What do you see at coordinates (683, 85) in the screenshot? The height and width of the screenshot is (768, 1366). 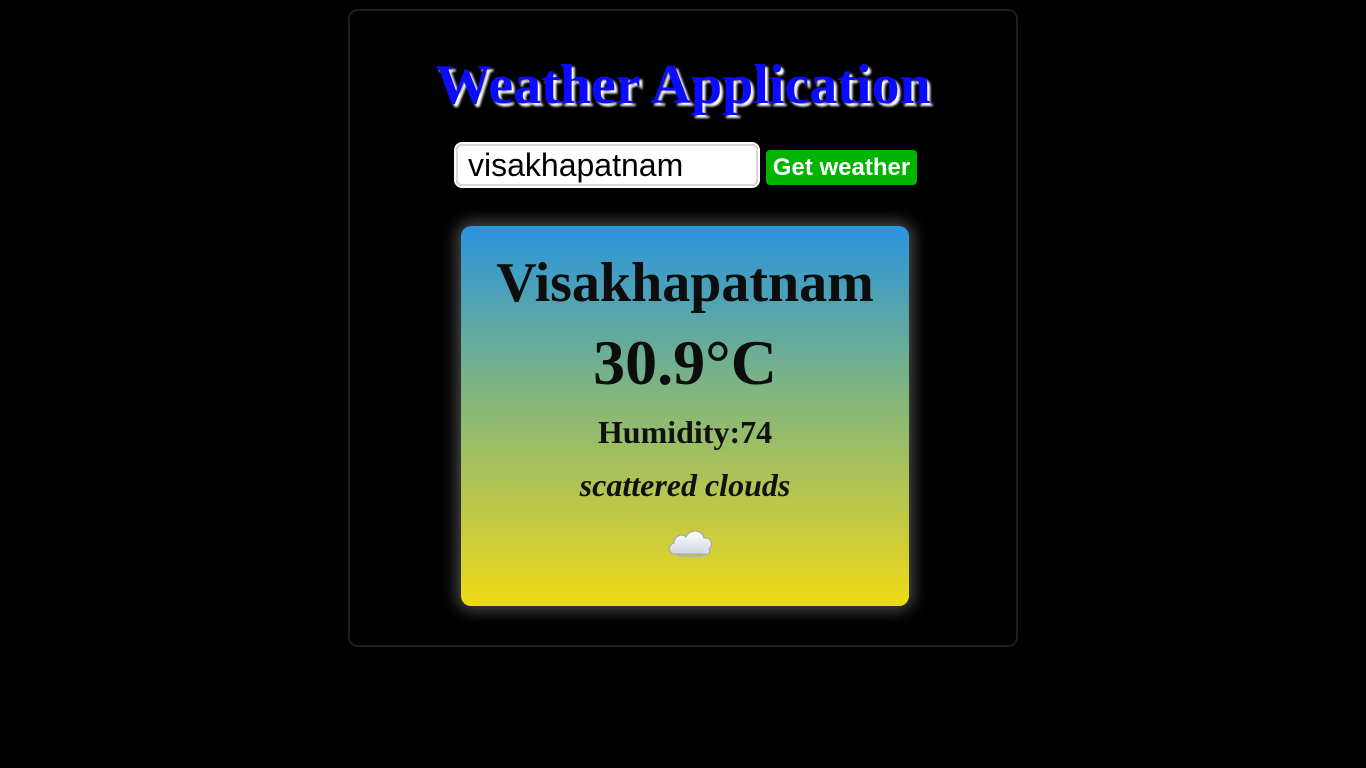 I see `app-title: Weather Application` at bounding box center [683, 85].